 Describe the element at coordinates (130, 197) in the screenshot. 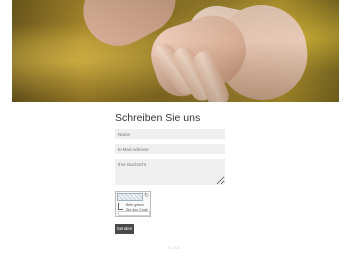

I see `captcha-image` at that location.